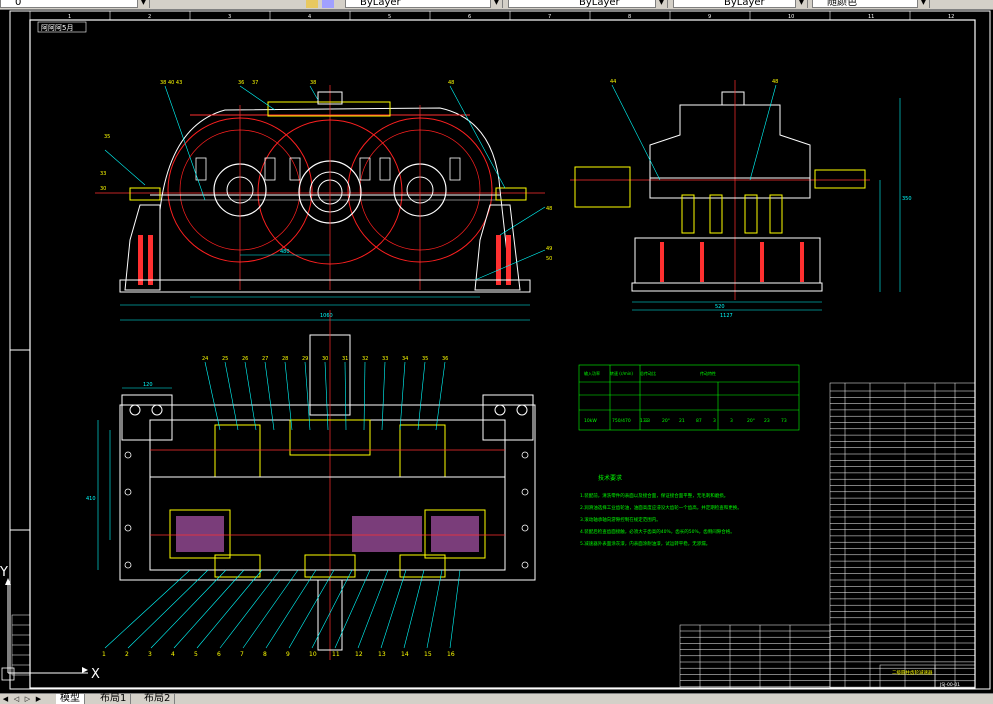  Describe the element at coordinates (265, 359) in the screenshot. I see `part-callout: 27` at that location.